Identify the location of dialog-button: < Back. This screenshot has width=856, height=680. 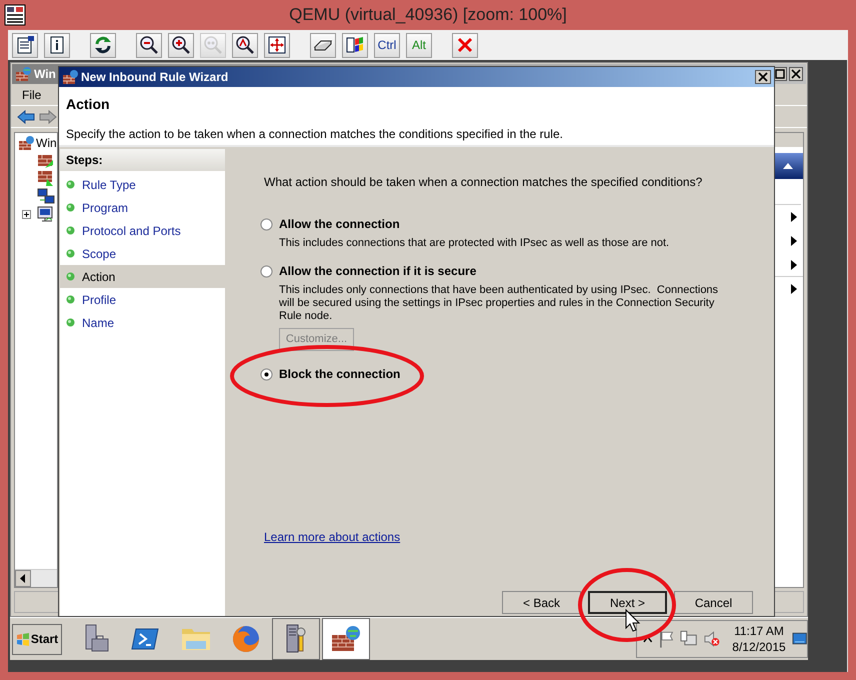
(541, 602).